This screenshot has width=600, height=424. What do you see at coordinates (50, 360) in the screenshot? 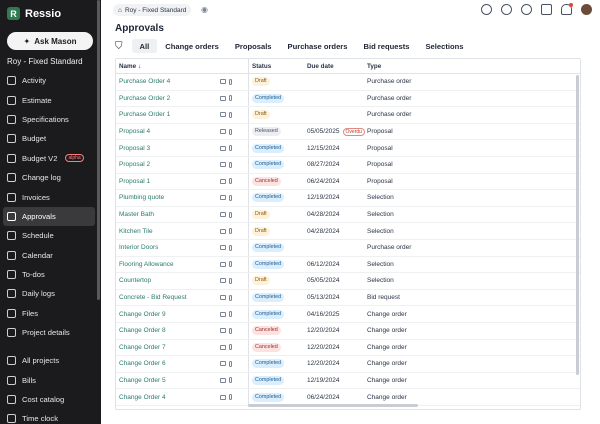
I see `sidebar-item-all-projects: All projects` at bounding box center [50, 360].